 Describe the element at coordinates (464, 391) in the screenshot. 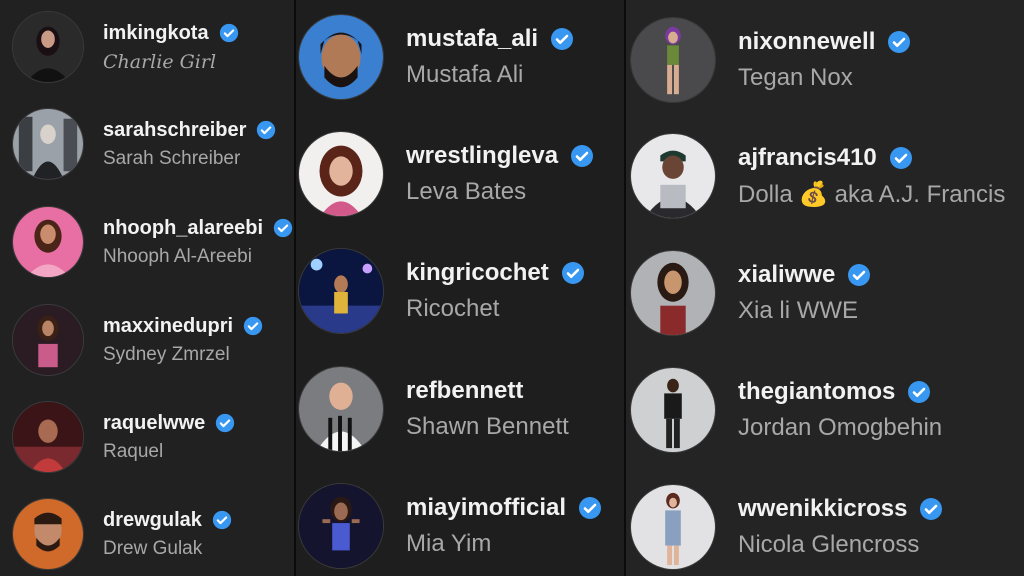

I see `username: refbennett` at that location.